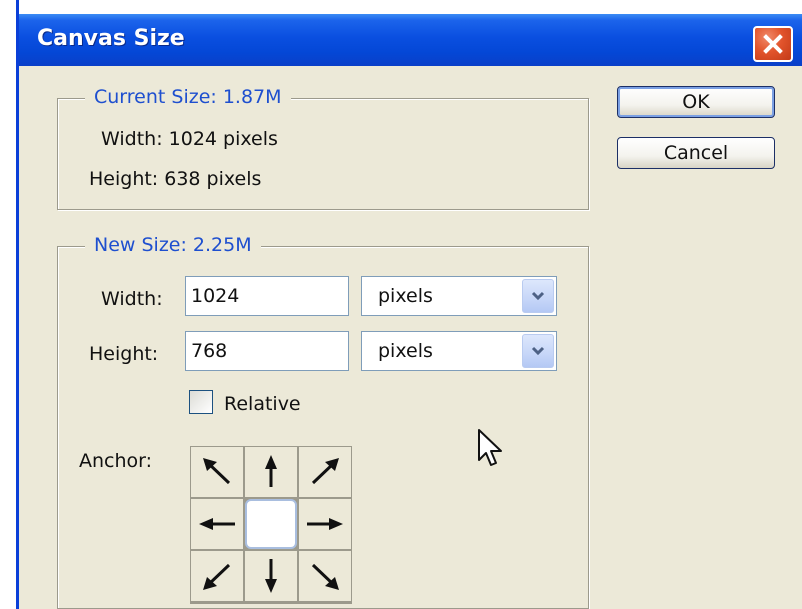 The width and height of the screenshot is (802, 609). What do you see at coordinates (124, 354) in the screenshot?
I see `new-height-label: Height:` at bounding box center [124, 354].